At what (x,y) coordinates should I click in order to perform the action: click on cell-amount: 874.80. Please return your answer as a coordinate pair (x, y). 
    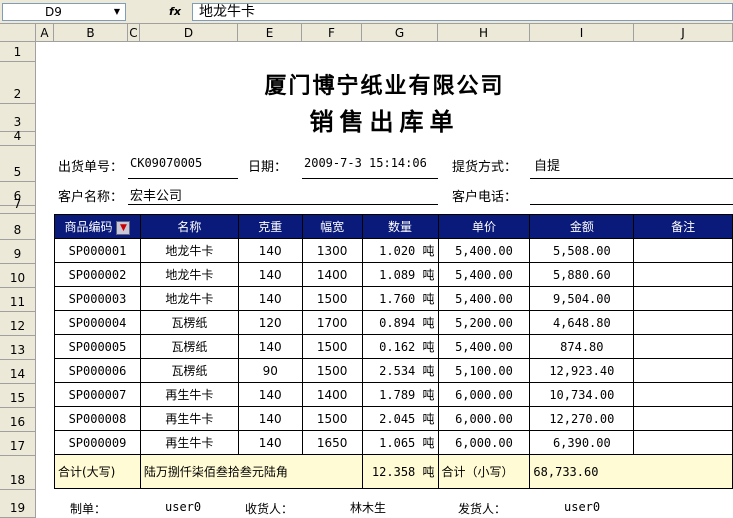
    Looking at the image, I should click on (582, 346).